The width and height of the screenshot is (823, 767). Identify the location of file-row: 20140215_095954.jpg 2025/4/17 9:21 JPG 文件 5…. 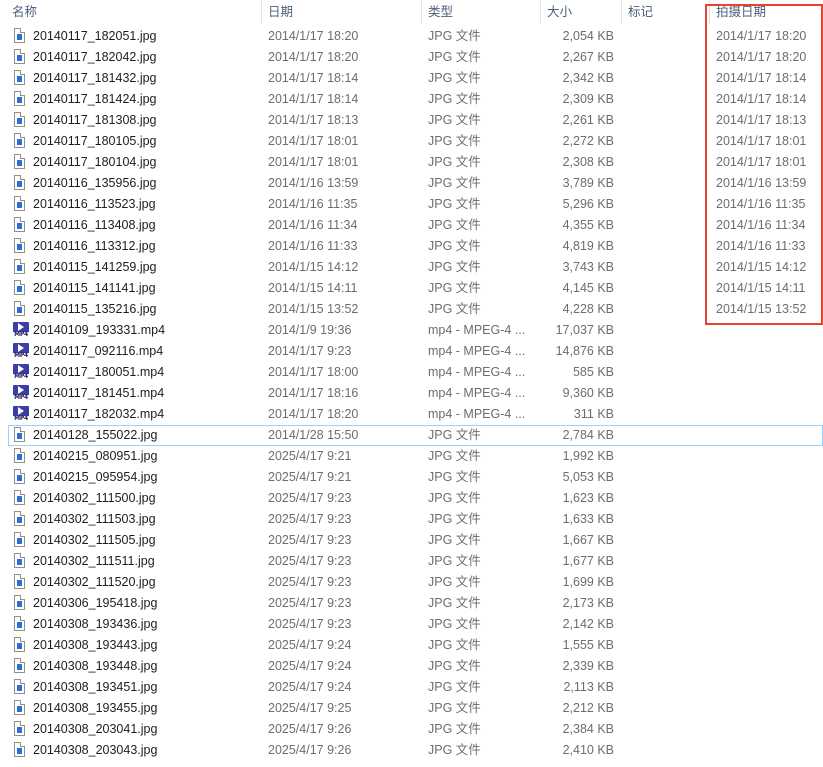
(411, 477).